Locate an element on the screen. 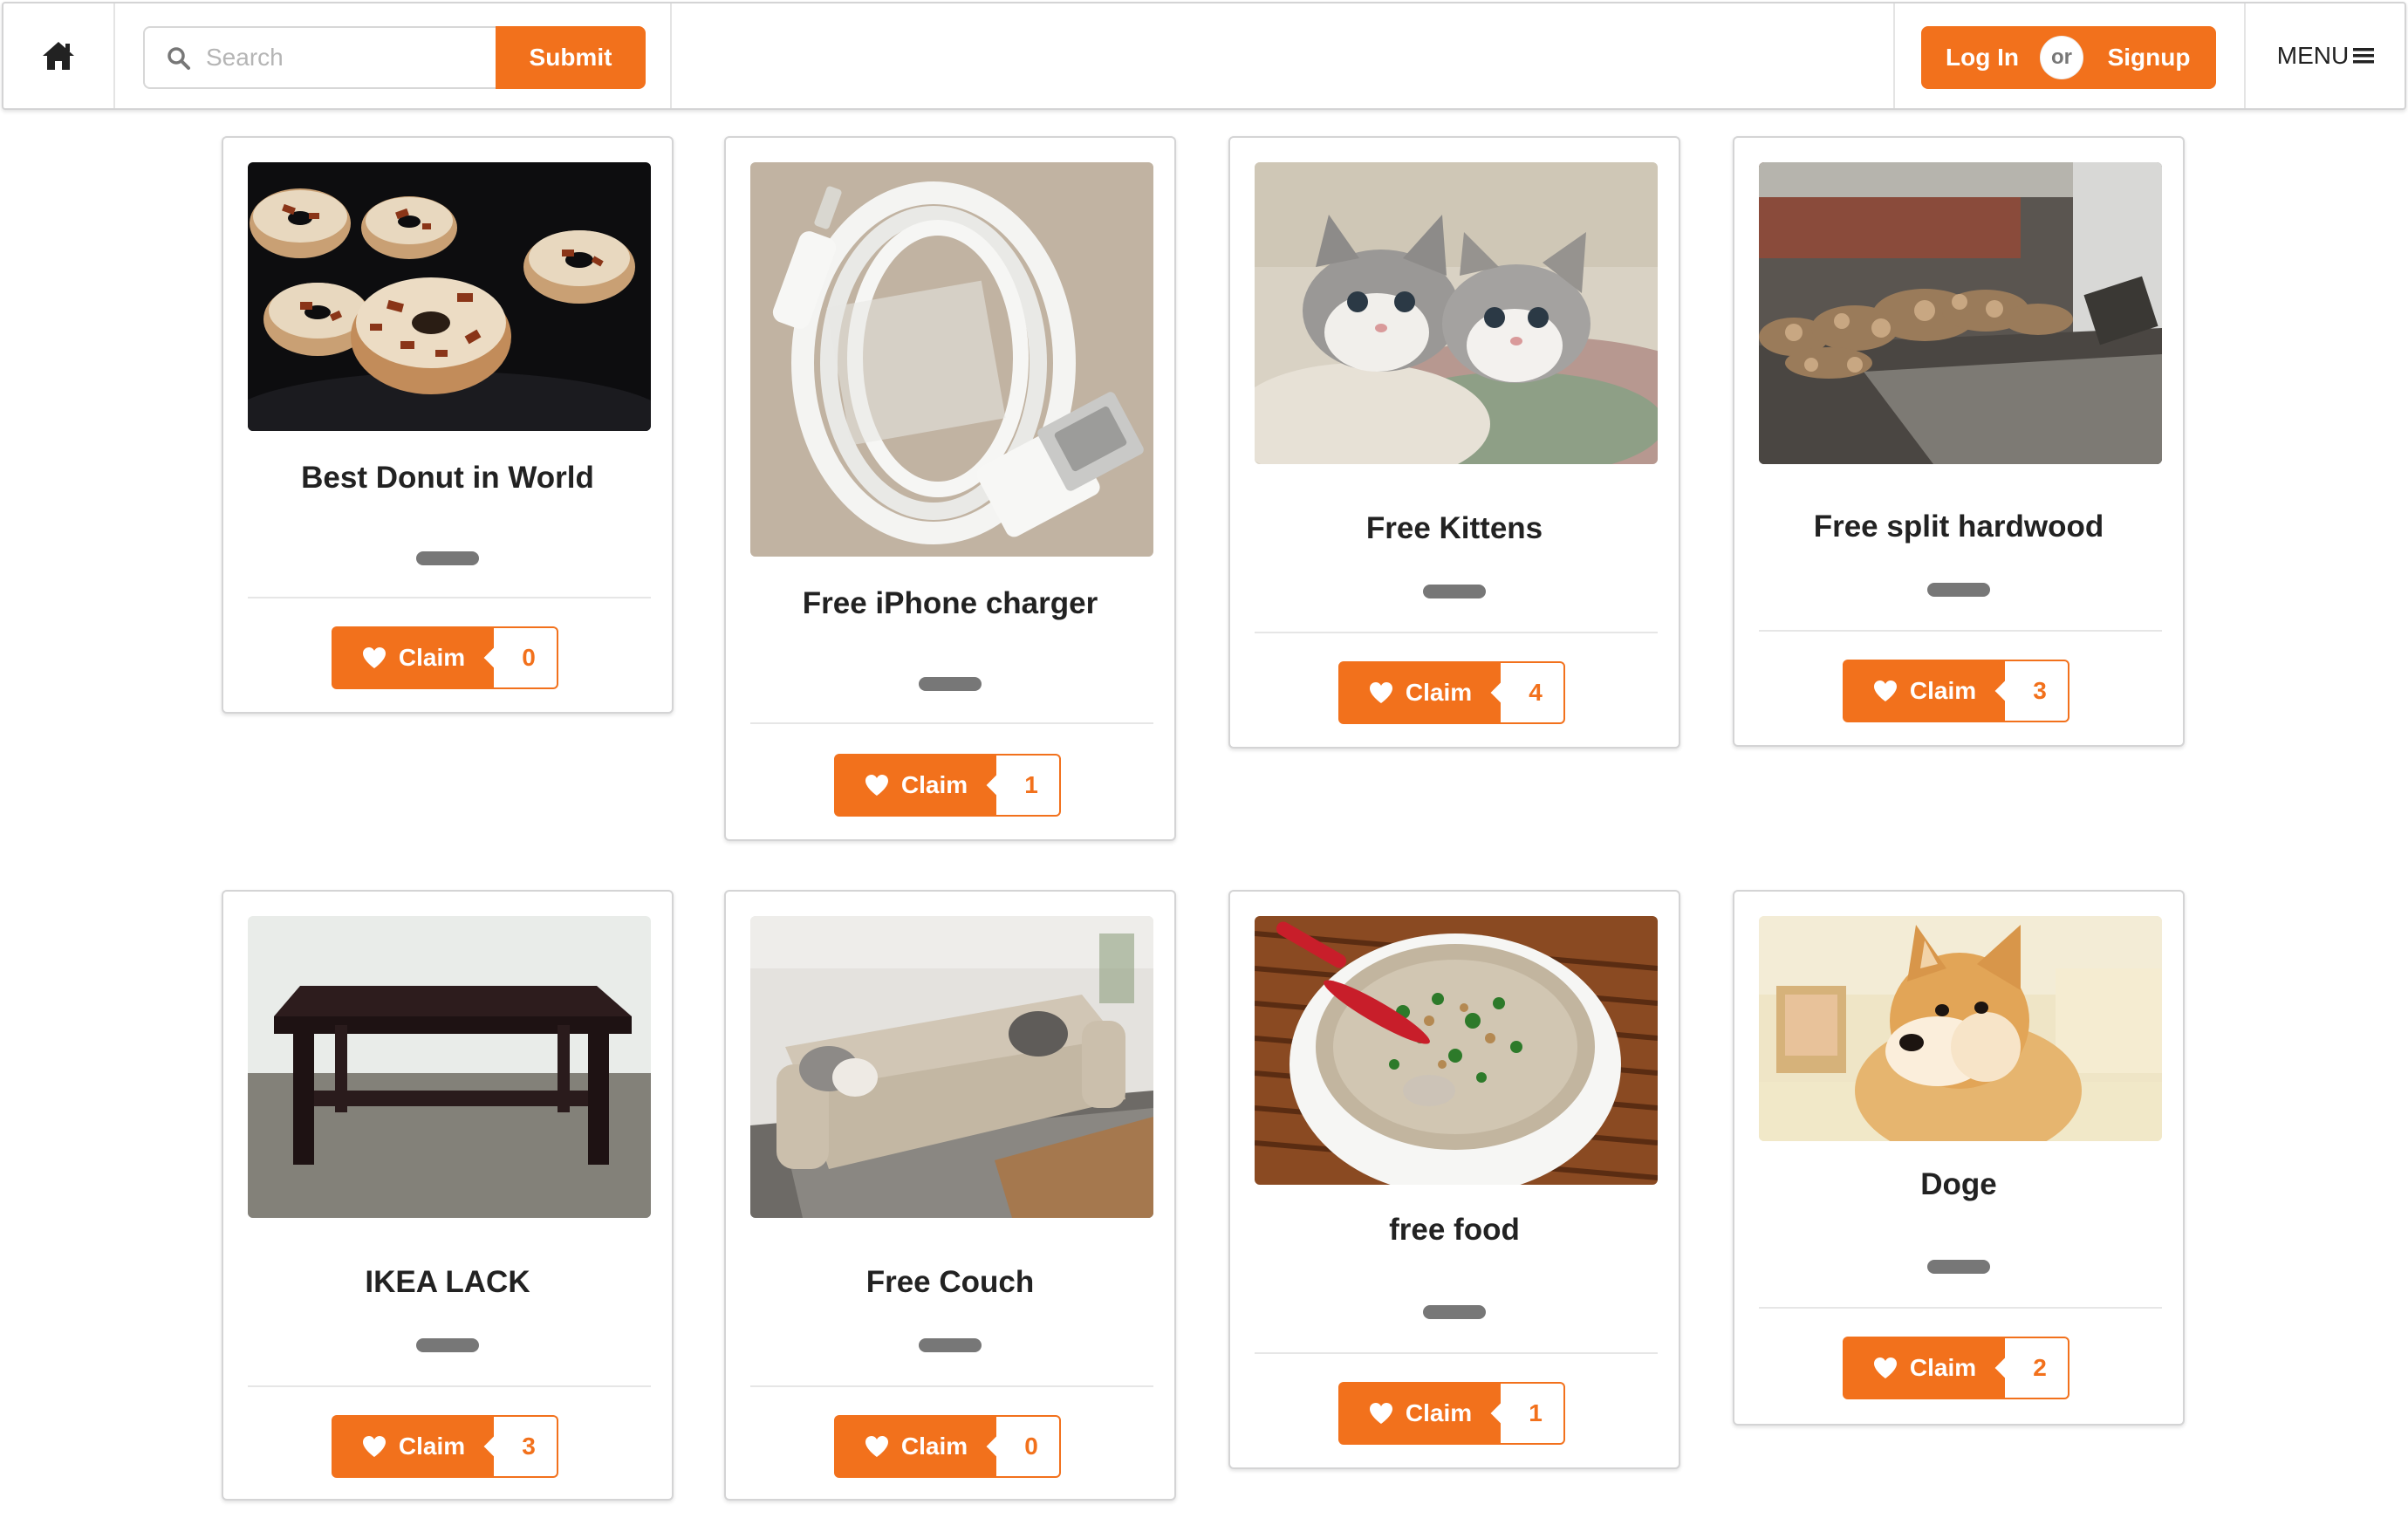  item-card: Free Kittens Claim 4 is located at coordinates (1454, 442).